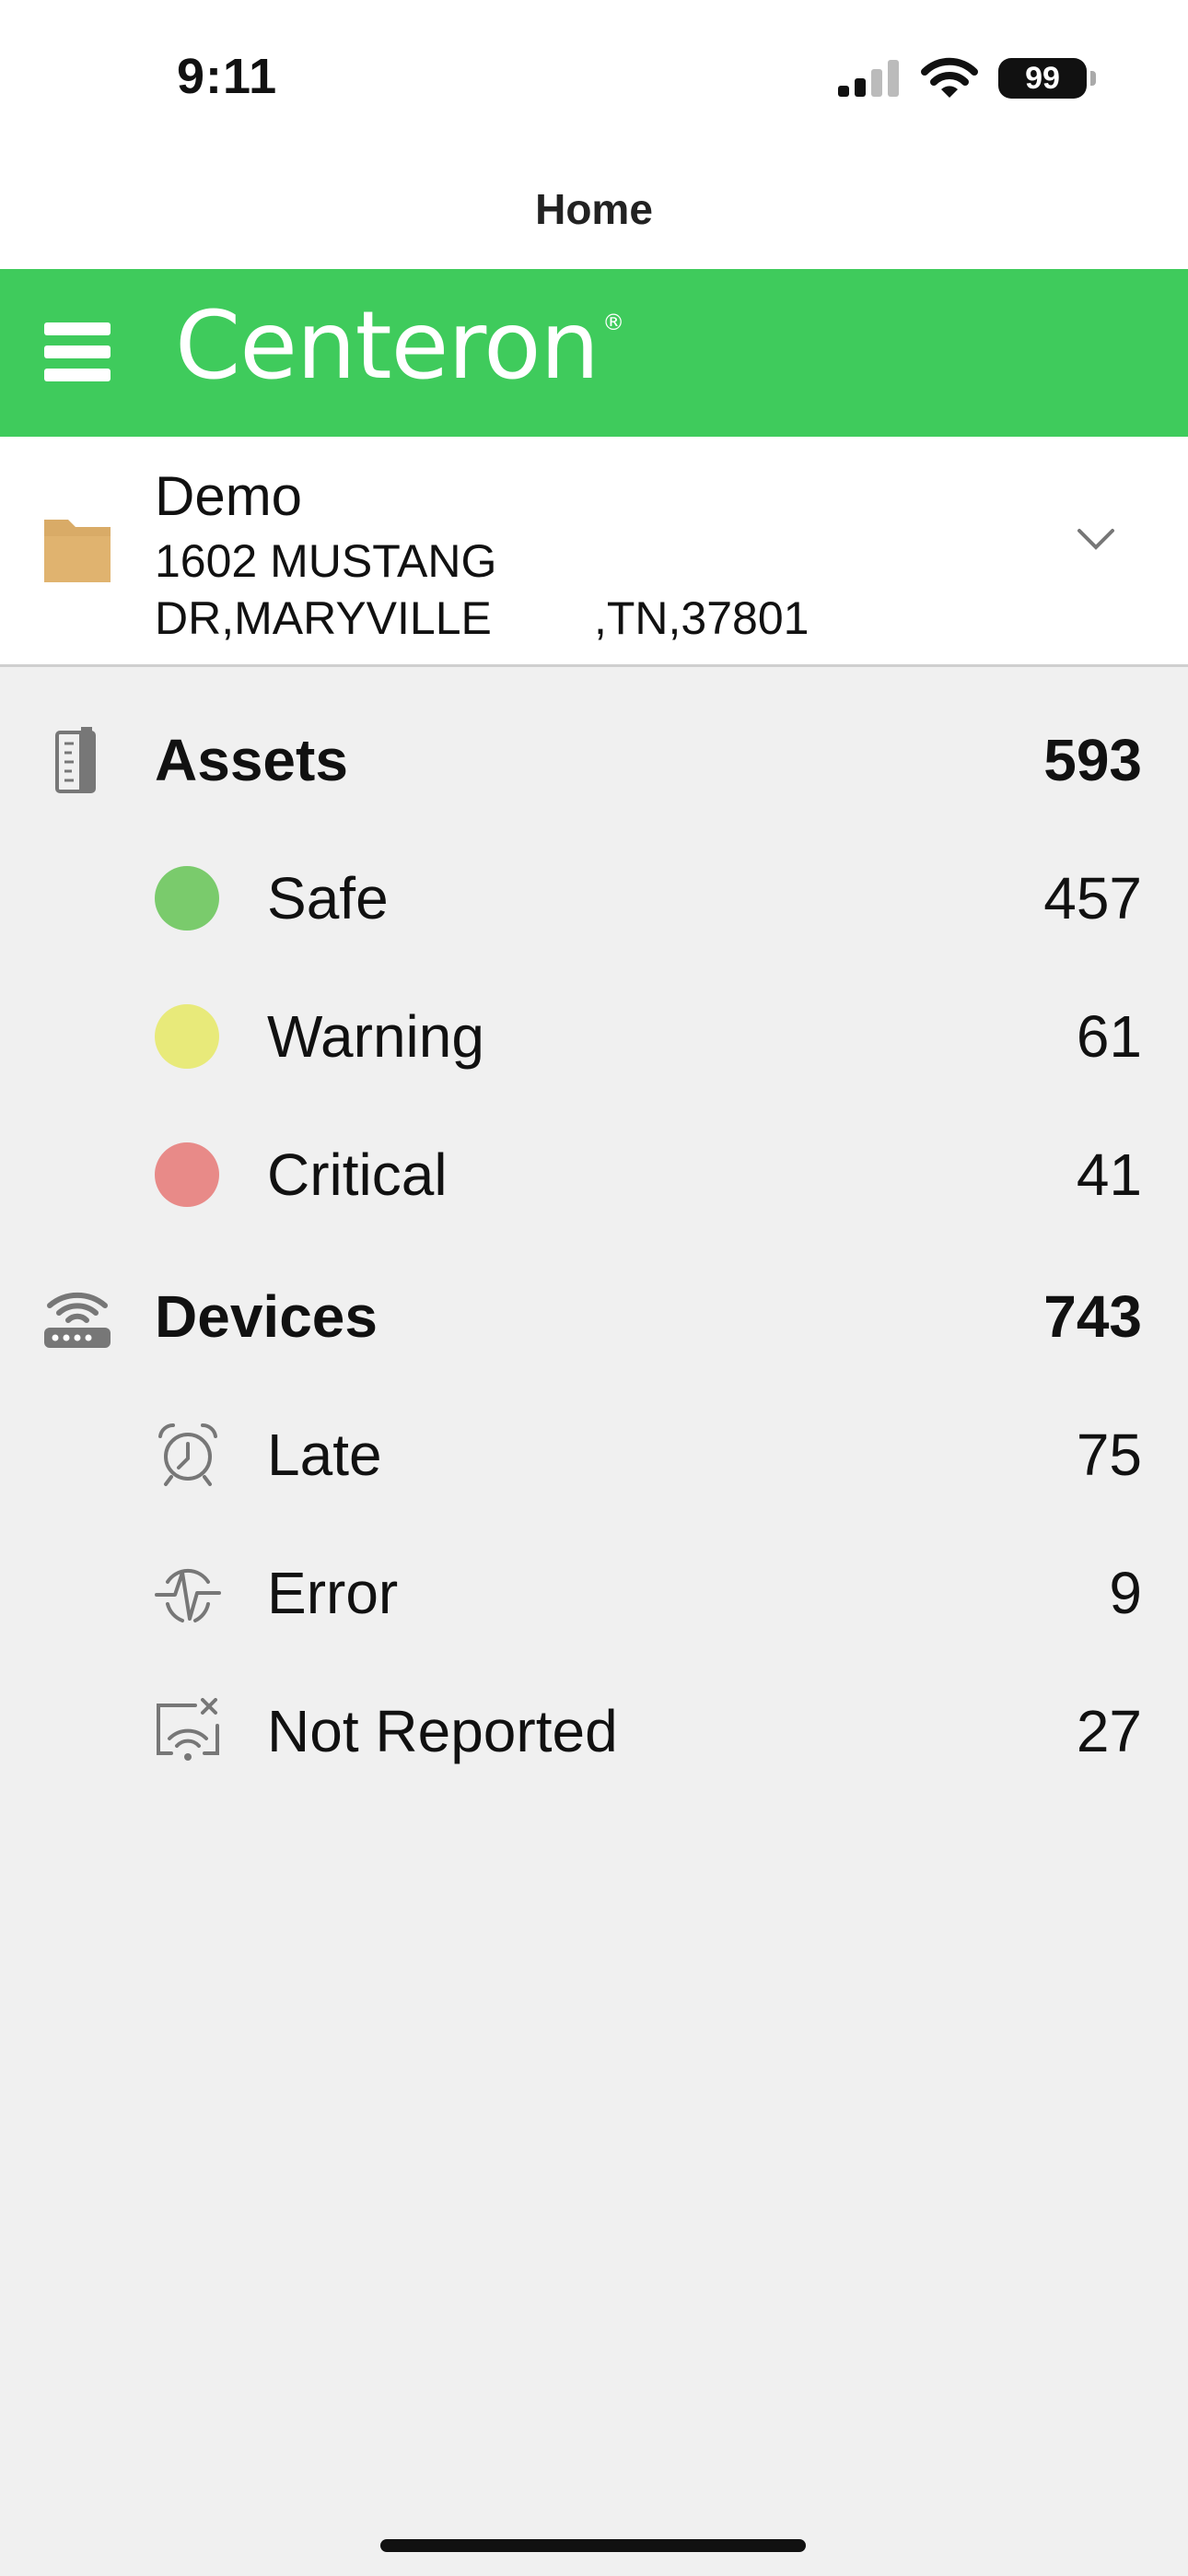  Describe the element at coordinates (227, 76) in the screenshot. I see `status-time: 9:11` at that location.